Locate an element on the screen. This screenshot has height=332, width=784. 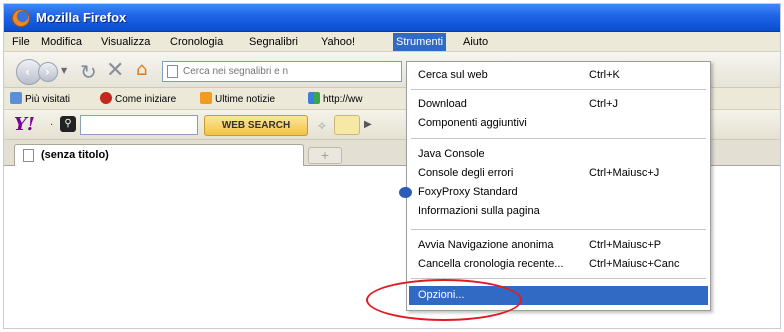
menu-visualizza: Visualizza is located at coordinates (125, 43).